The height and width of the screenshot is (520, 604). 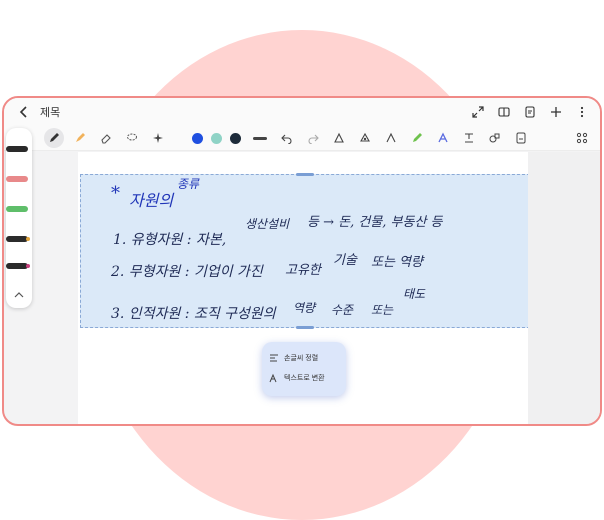 I want to click on text-style-tool, so click(x=443, y=138).